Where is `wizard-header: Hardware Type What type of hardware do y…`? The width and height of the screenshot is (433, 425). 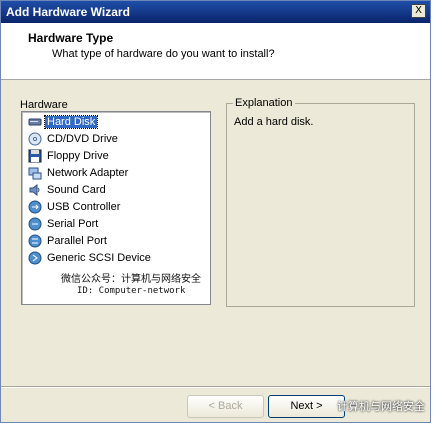
wizard-header: Hardware Type What type of hardware do y… is located at coordinates (215, 51).